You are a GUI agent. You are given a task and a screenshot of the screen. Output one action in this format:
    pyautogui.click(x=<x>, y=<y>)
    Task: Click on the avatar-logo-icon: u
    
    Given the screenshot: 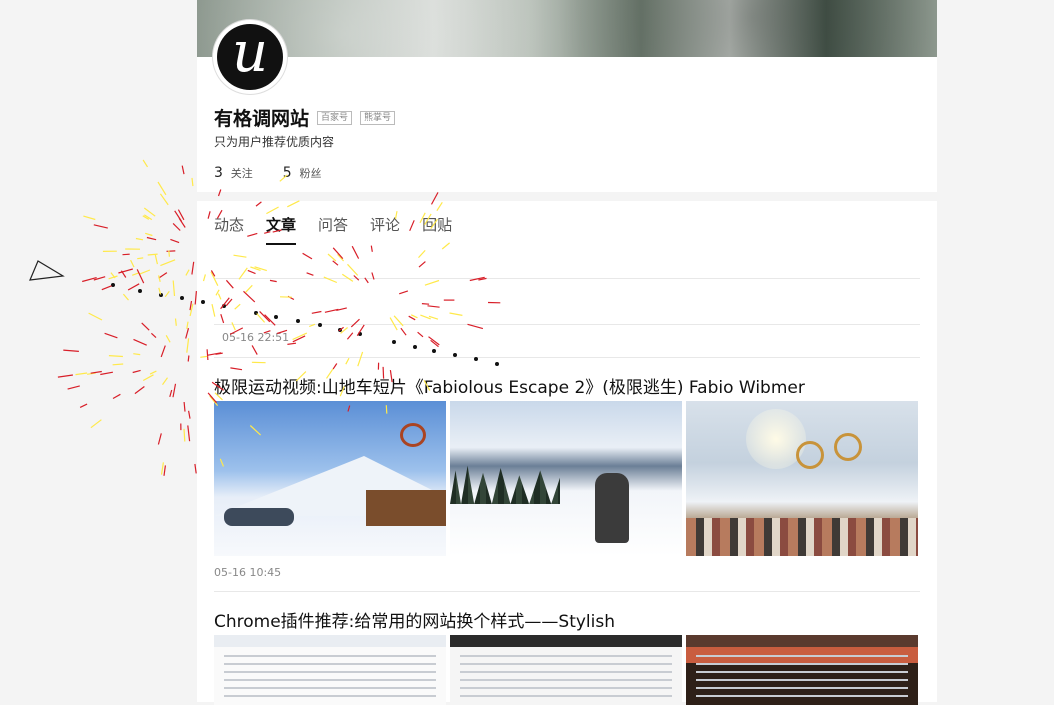 What is the action you would take?
    pyautogui.click(x=250, y=57)
    